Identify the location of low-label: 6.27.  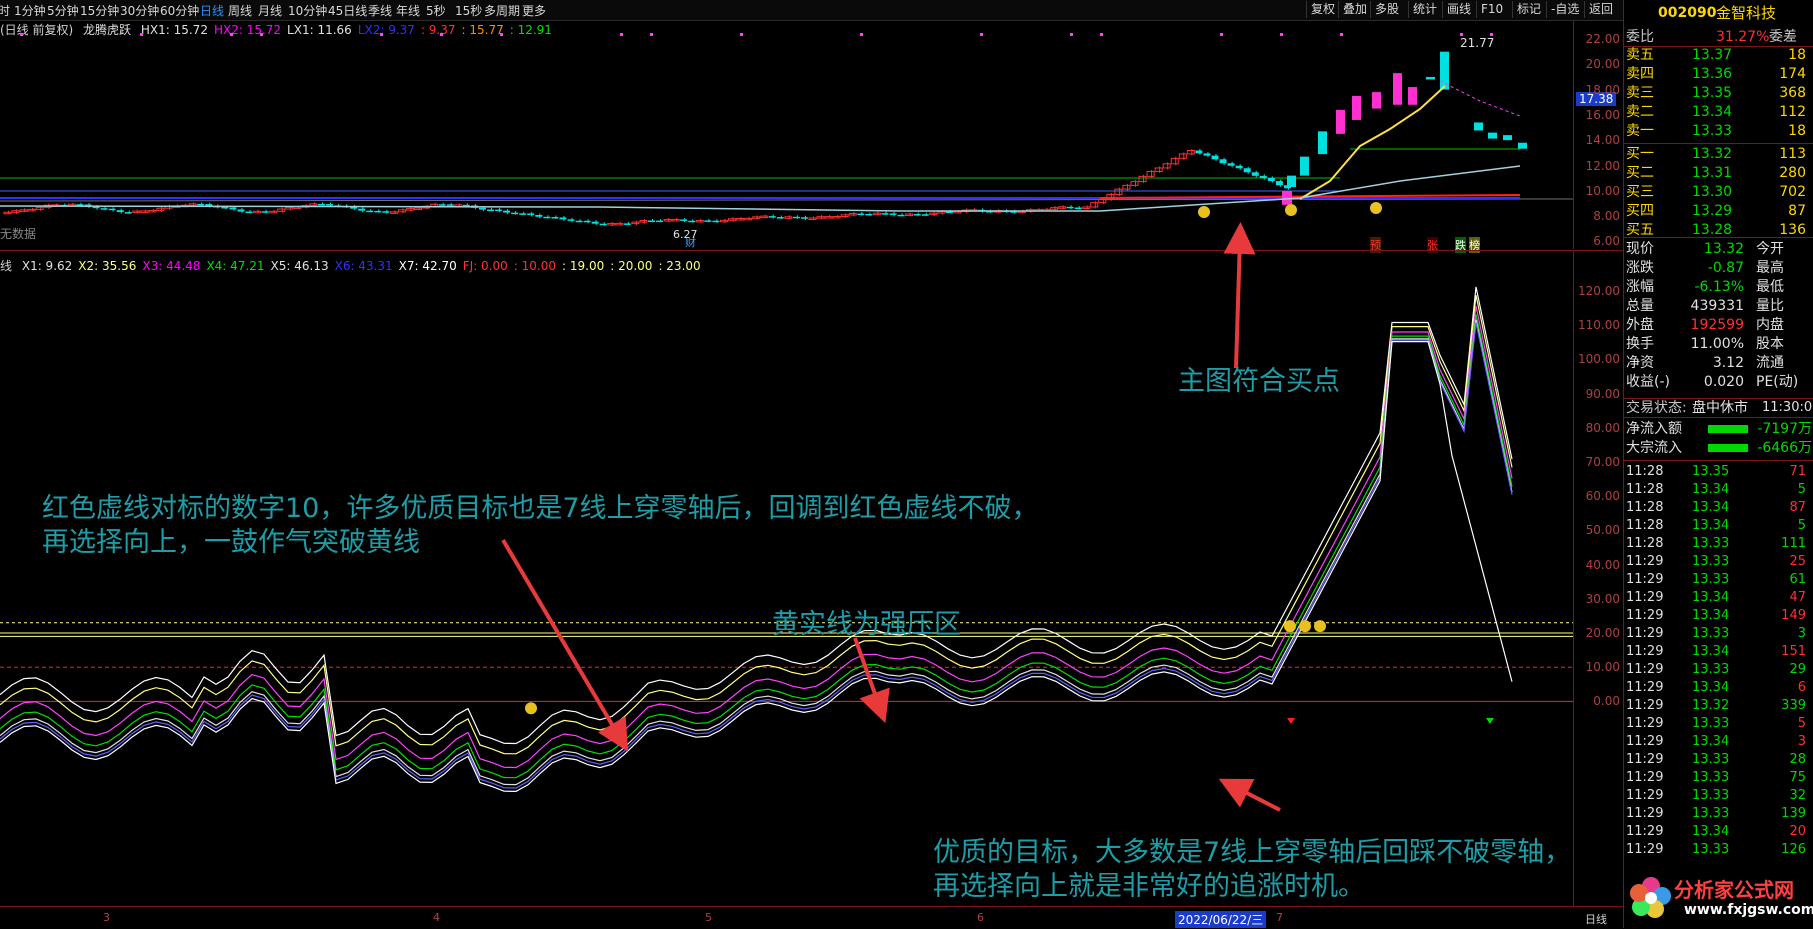
(685, 234).